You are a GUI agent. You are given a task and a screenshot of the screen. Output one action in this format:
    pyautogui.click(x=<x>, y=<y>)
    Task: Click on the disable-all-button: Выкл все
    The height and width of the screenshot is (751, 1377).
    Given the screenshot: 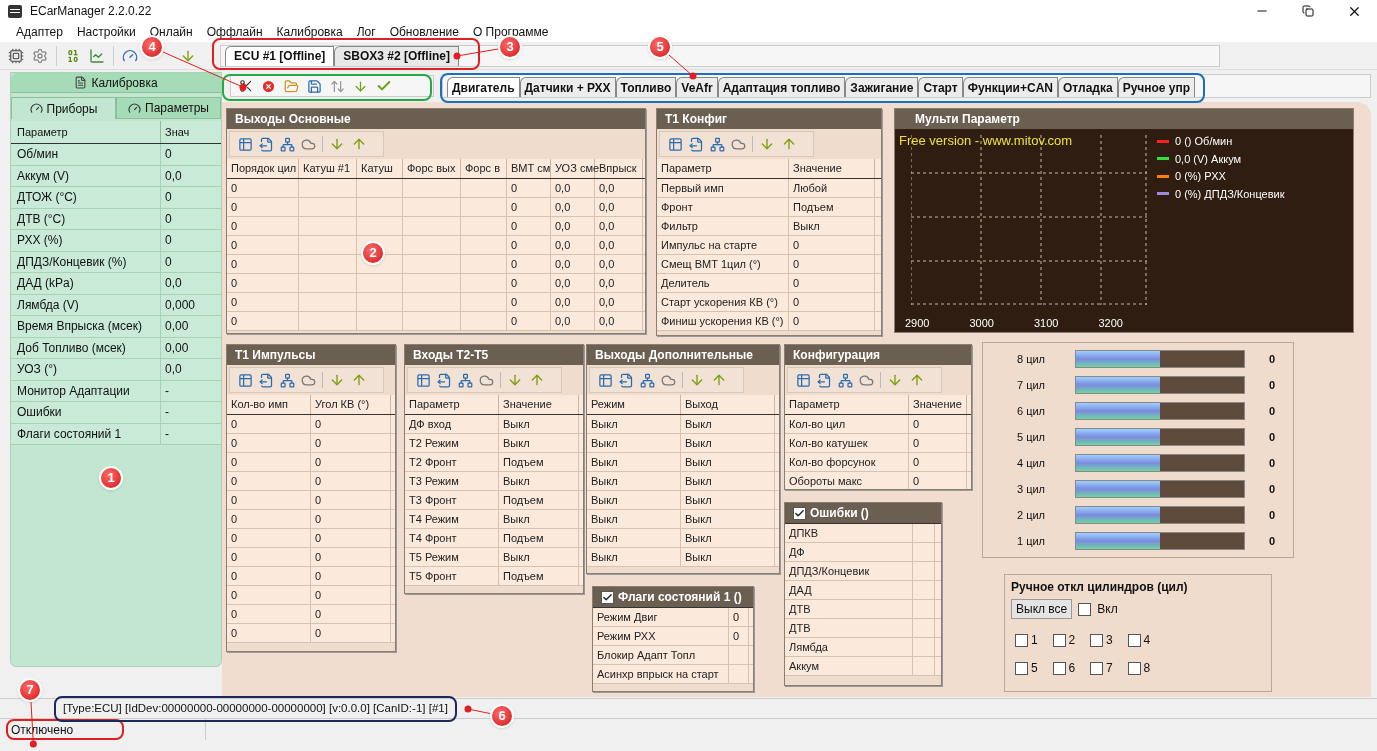 What is the action you would take?
    pyautogui.click(x=1042, y=609)
    